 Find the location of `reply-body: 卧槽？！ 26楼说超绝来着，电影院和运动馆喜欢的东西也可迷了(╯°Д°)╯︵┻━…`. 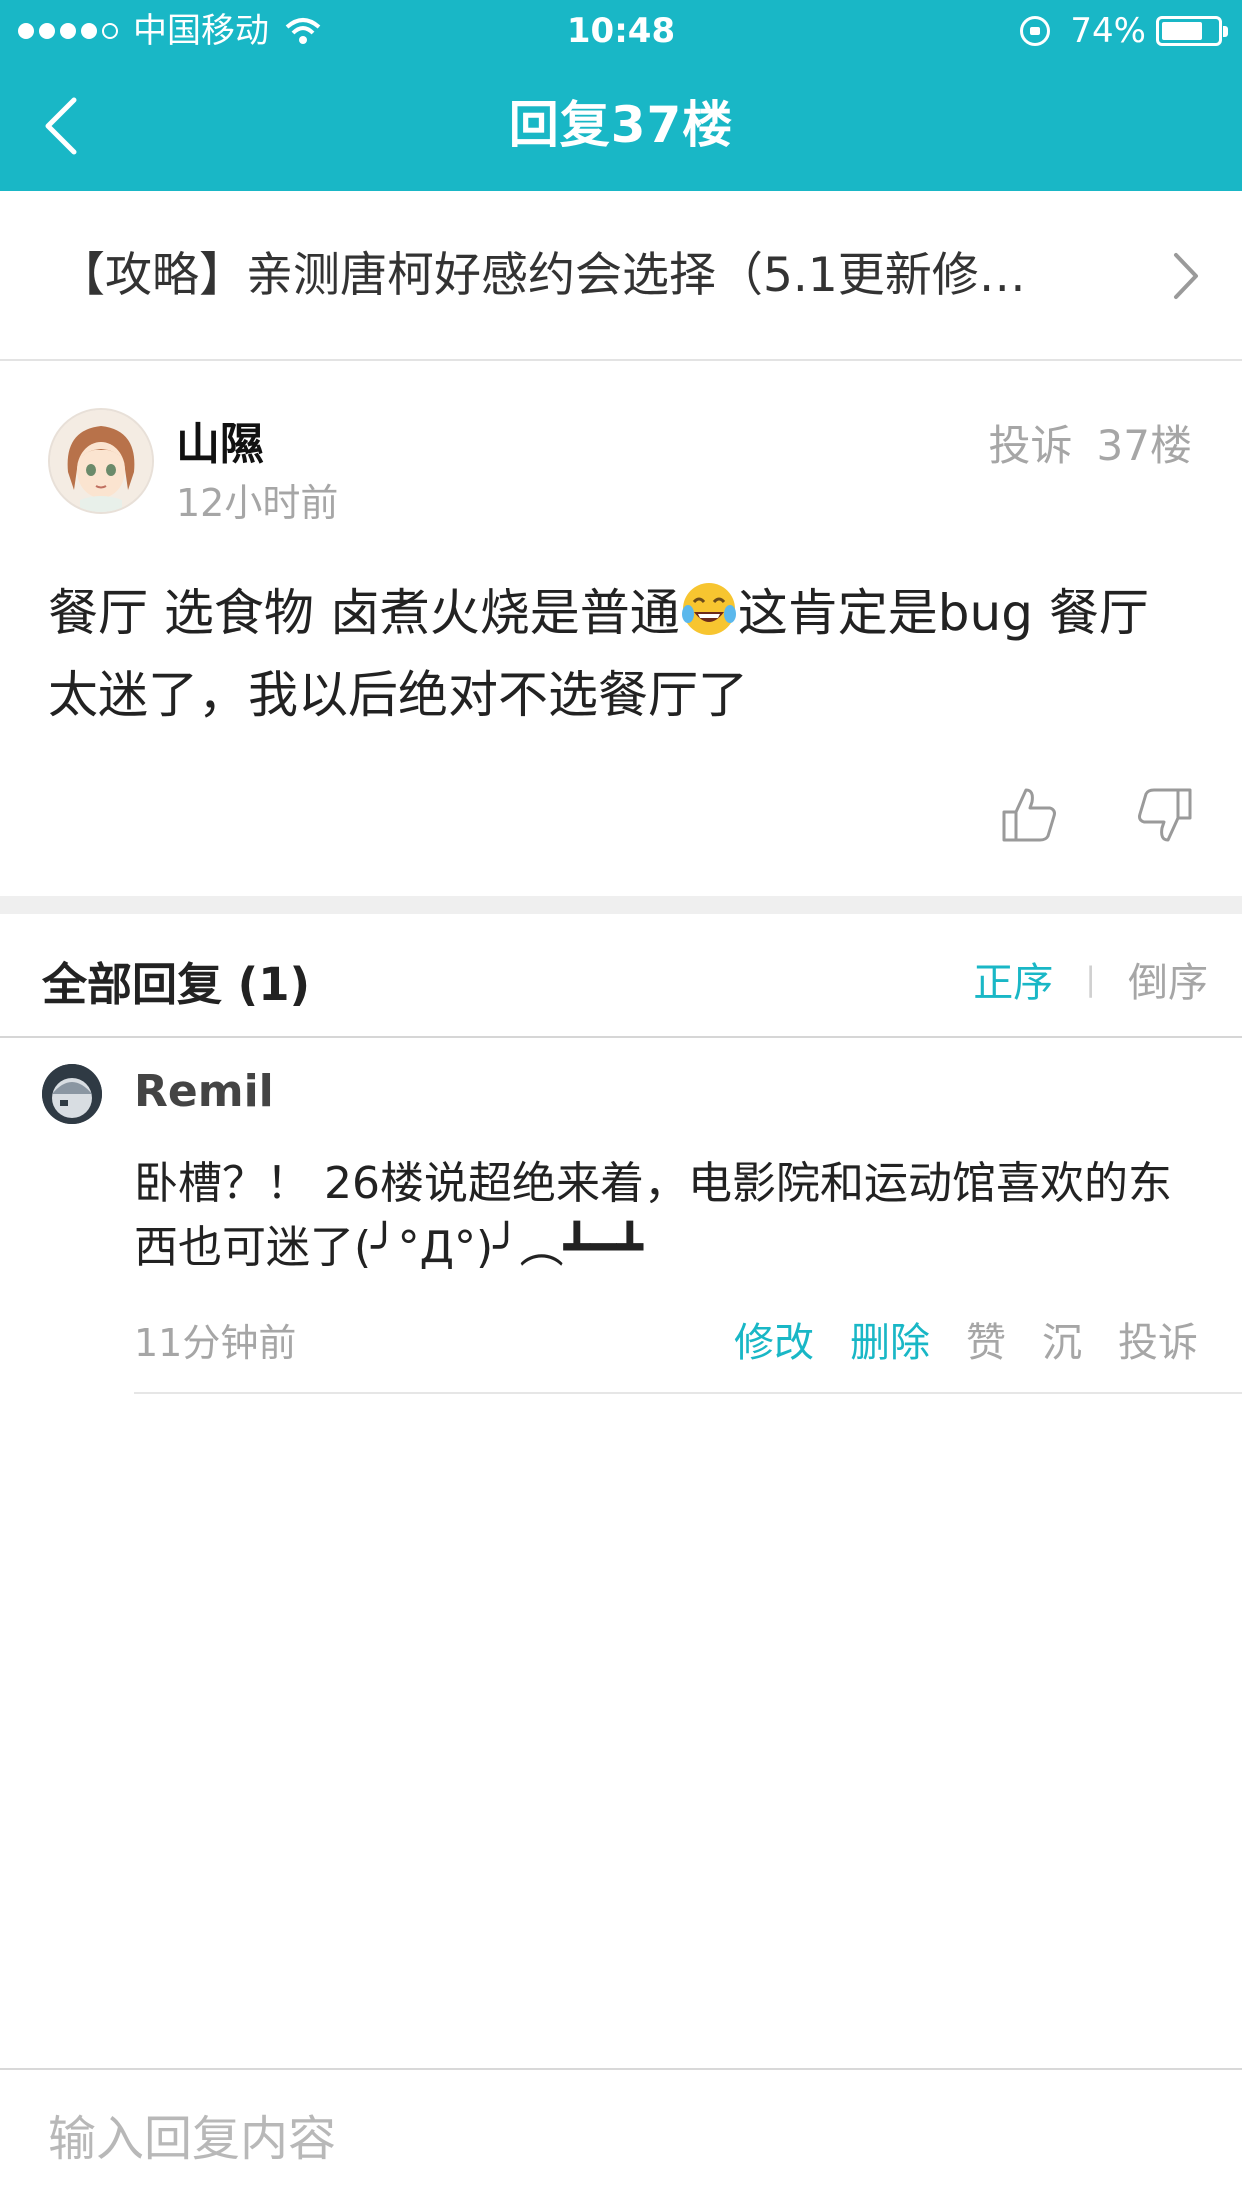

reply-body: 卧槽？！ 26楼说超绝来着，电影院和运动馆喜欢的东西也可迷了(╯°Д°)╯︵┻━… is located at coordinates (653, 1215).